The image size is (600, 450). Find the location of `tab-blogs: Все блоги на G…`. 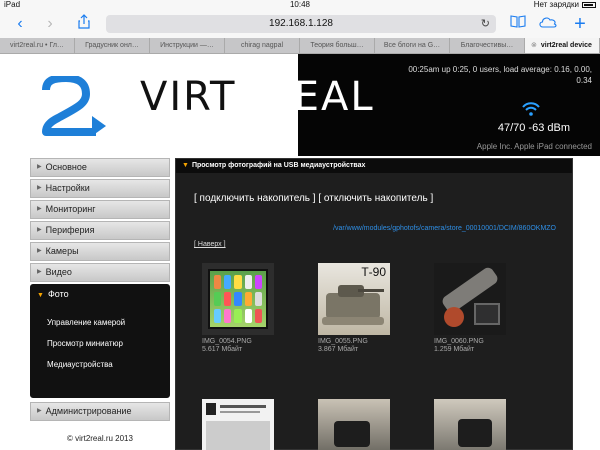

tab-blogs: Все блоги на G… is located at coordinates (412, 45).